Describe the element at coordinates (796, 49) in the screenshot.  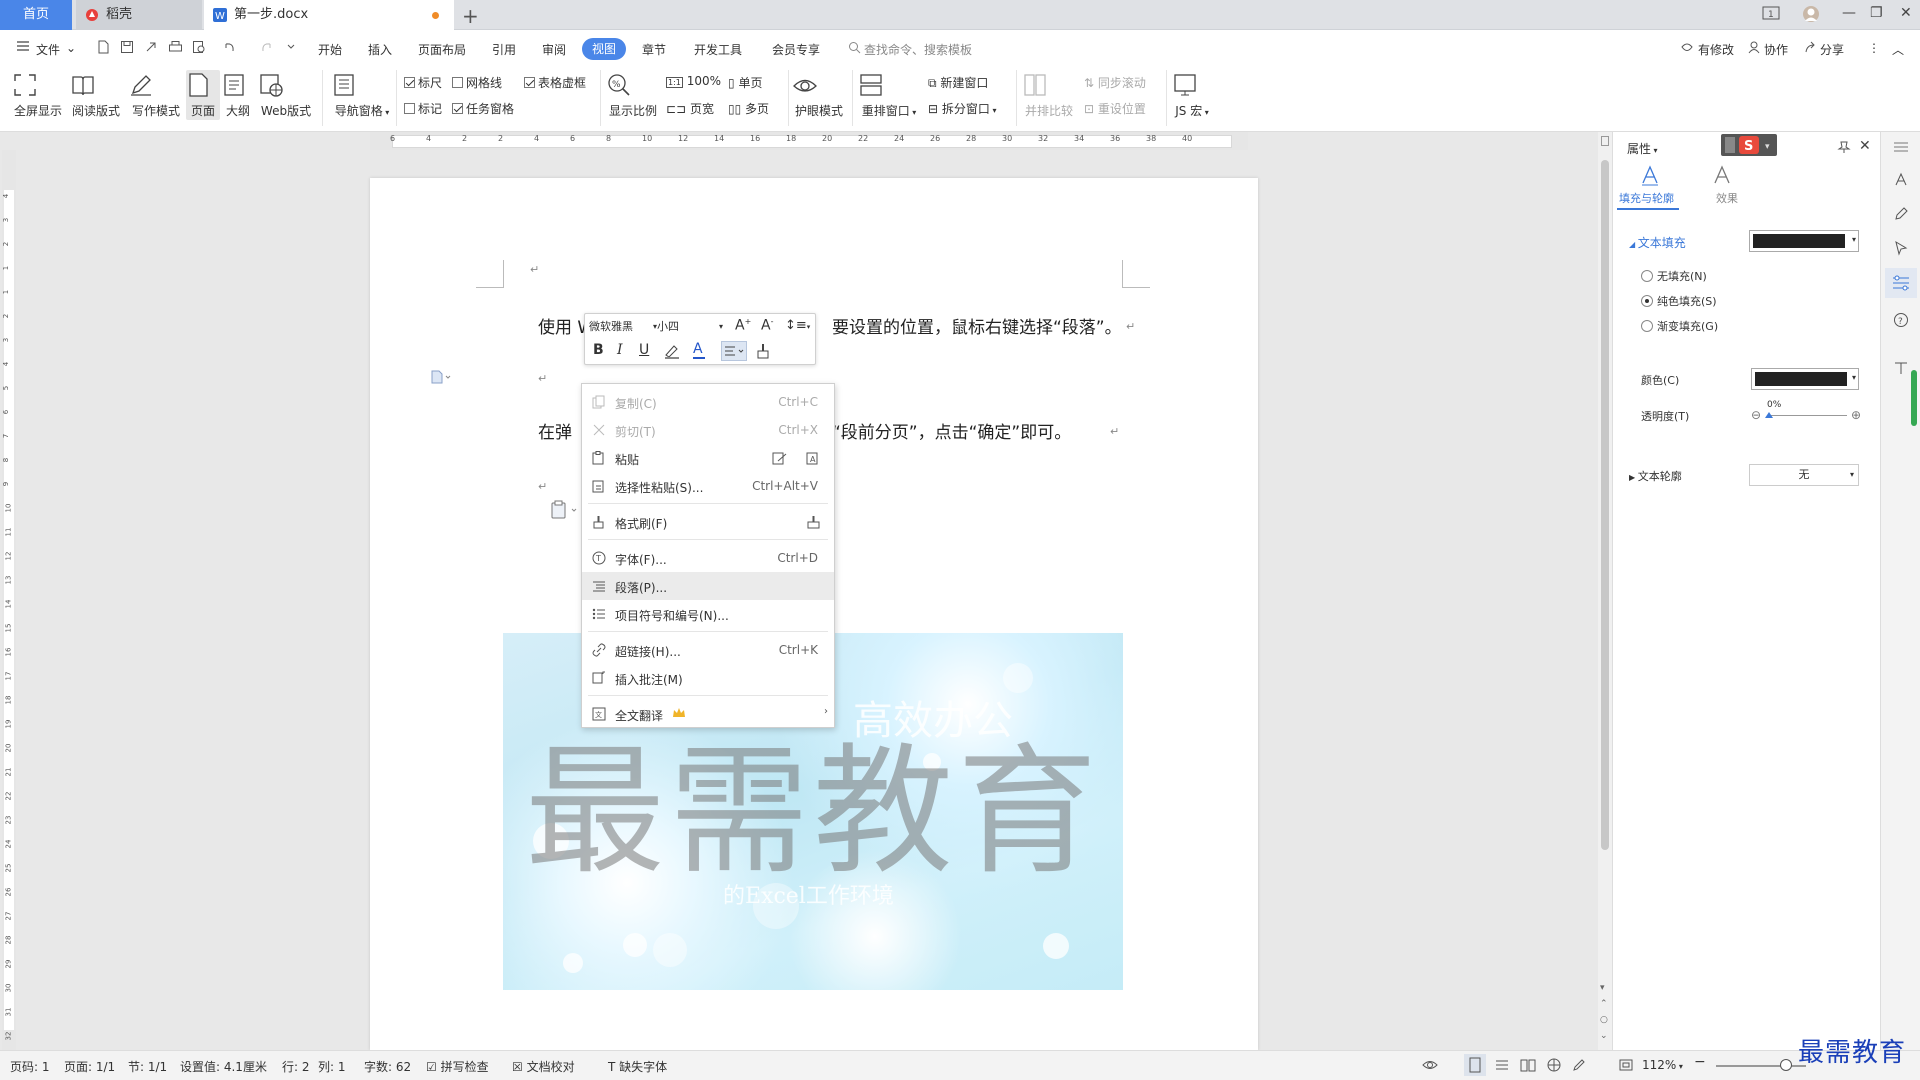
I see `menu-member: 会员专享` at that location.